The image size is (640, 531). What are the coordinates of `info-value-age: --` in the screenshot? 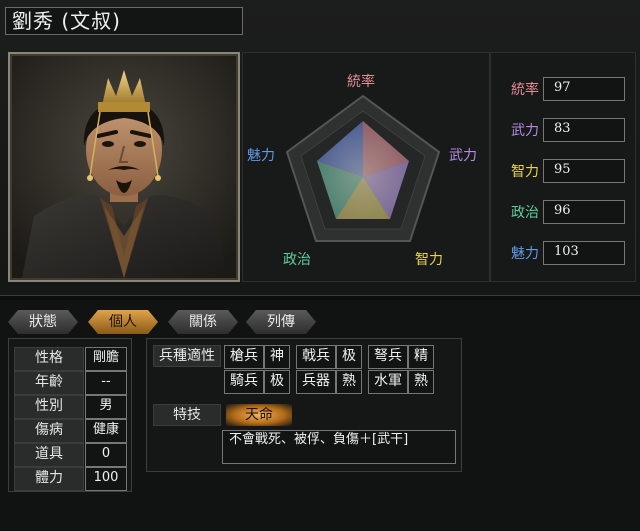 It's located at (106, 383).